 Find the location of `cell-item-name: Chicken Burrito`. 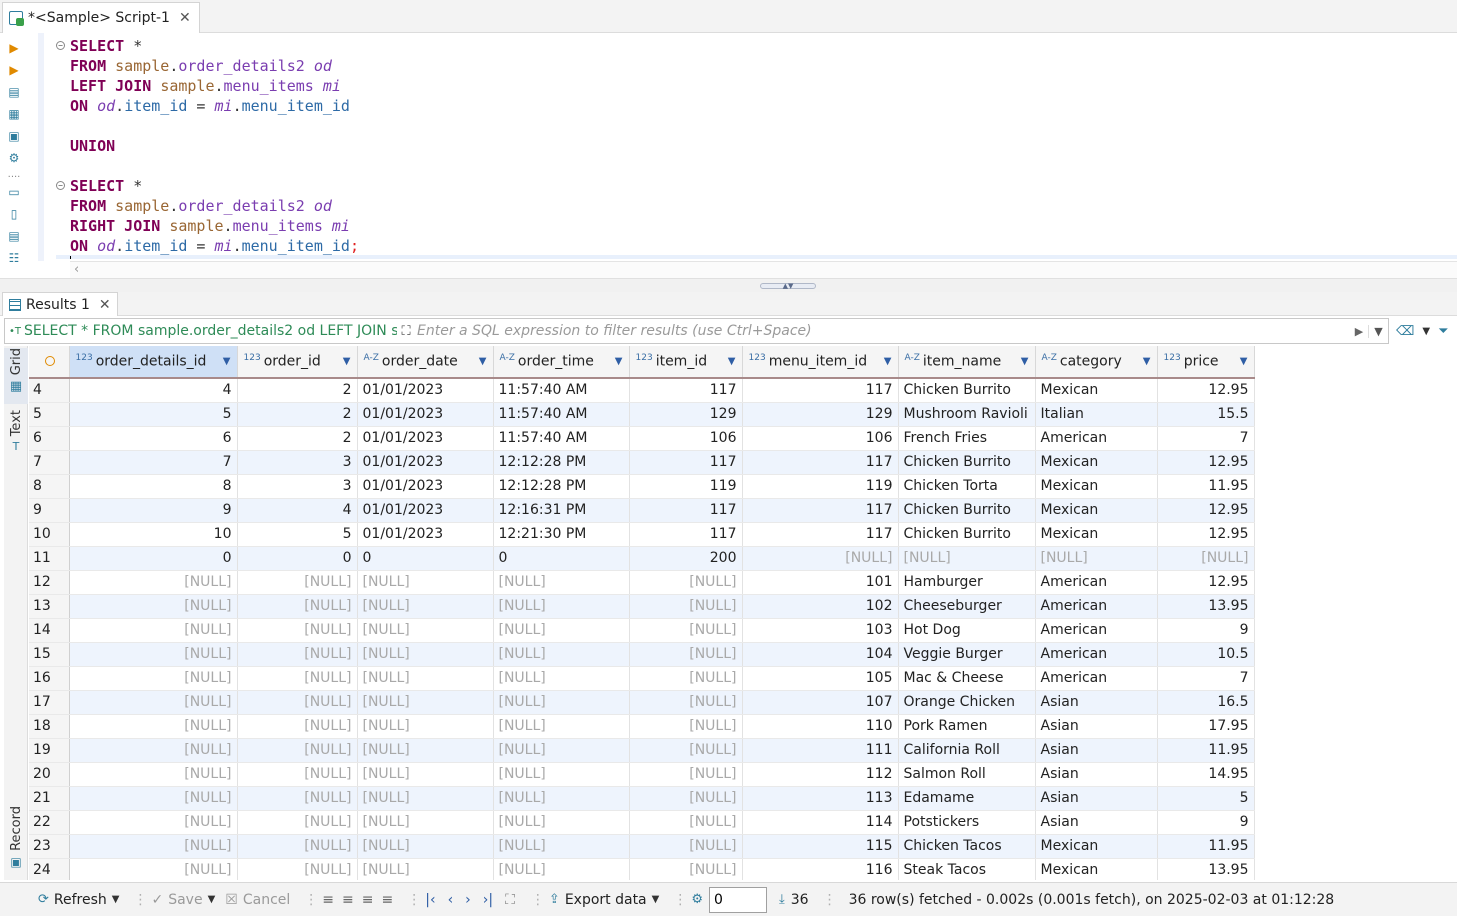

cell-item-name: Chicken Burrito is located at coordinates (967, 510).